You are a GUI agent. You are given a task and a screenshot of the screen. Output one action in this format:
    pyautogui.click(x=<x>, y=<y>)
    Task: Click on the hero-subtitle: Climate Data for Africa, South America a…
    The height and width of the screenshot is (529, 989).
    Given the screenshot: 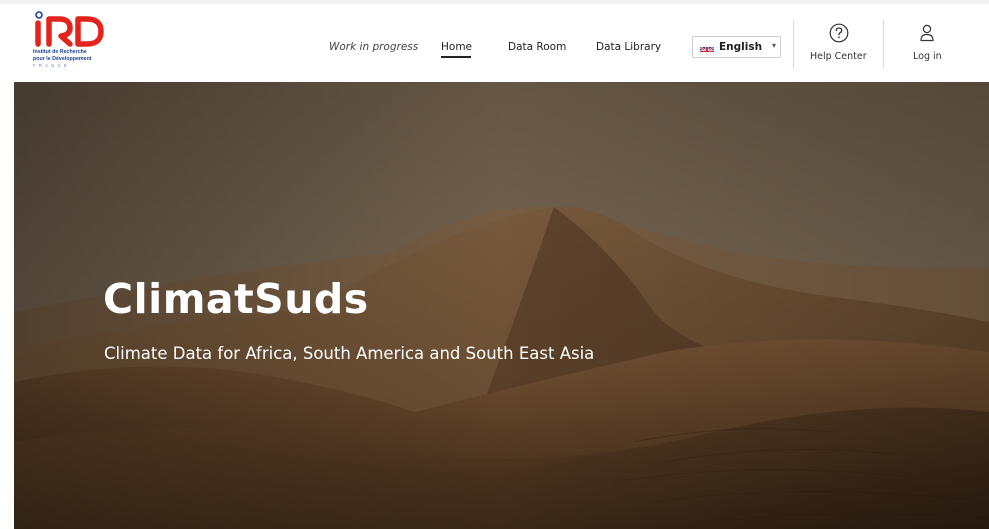 What is the action you would take?
    pyautogui.click(x=349, y=353)
    